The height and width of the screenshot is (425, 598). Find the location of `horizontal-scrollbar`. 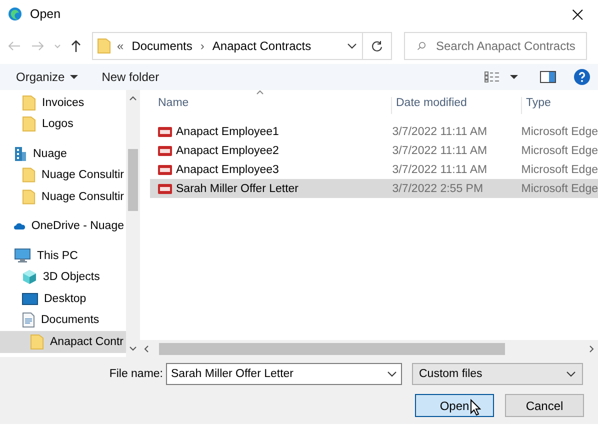

horizontal-scrollbar is located at coordinates (369, 348).